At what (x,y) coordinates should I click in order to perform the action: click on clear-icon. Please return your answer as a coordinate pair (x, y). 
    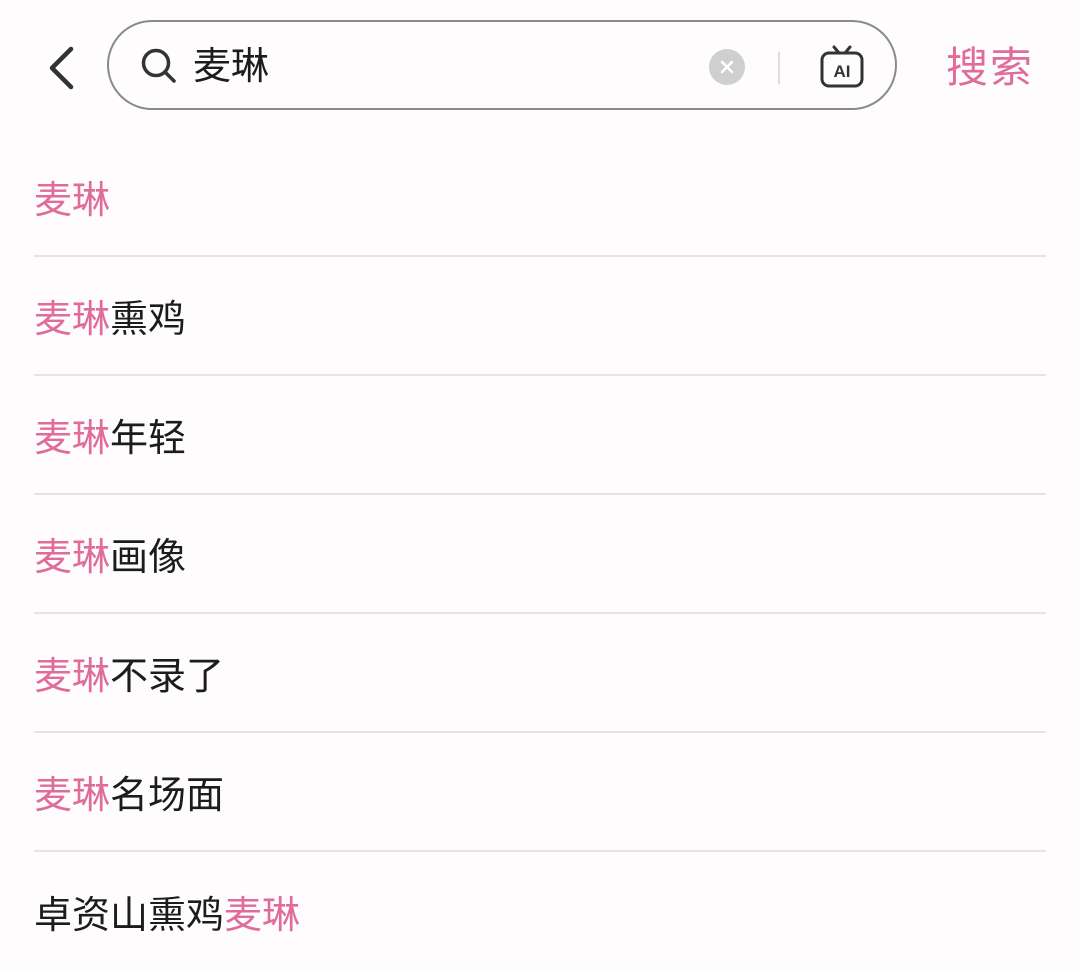
    Looking at the image, I should click on (727, 67).